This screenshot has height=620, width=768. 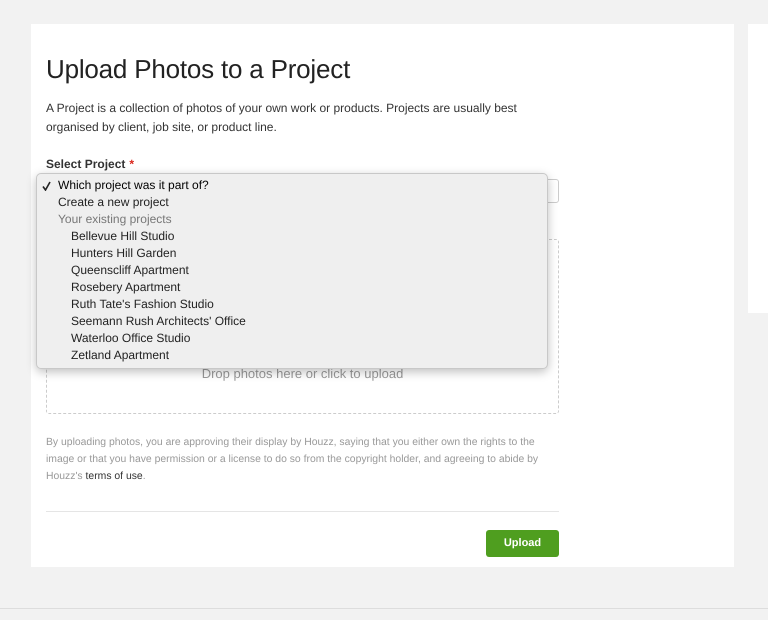 I want to click on intro-text: A Project is a collection of photos of your own work or products. Projects are usually best organised by client, job site, or product line., so click(x=282, y=118).